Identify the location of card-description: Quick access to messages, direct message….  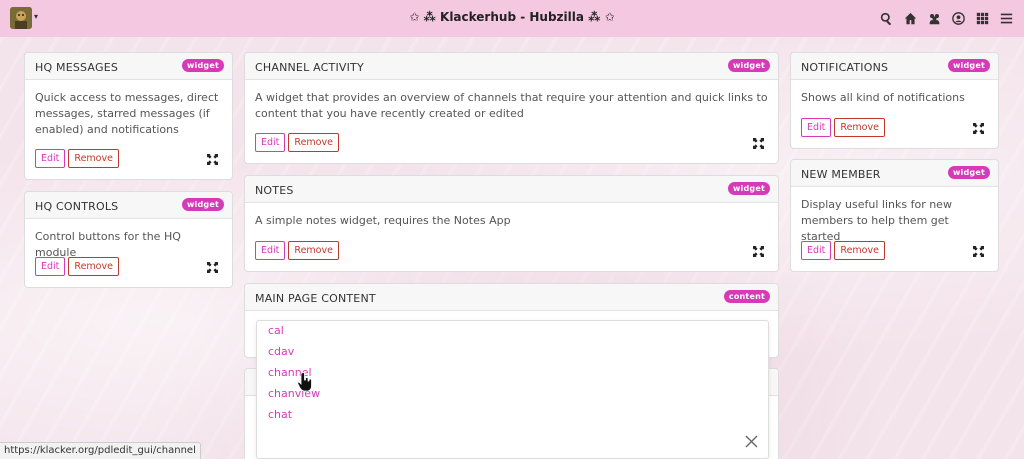
(127, 113).